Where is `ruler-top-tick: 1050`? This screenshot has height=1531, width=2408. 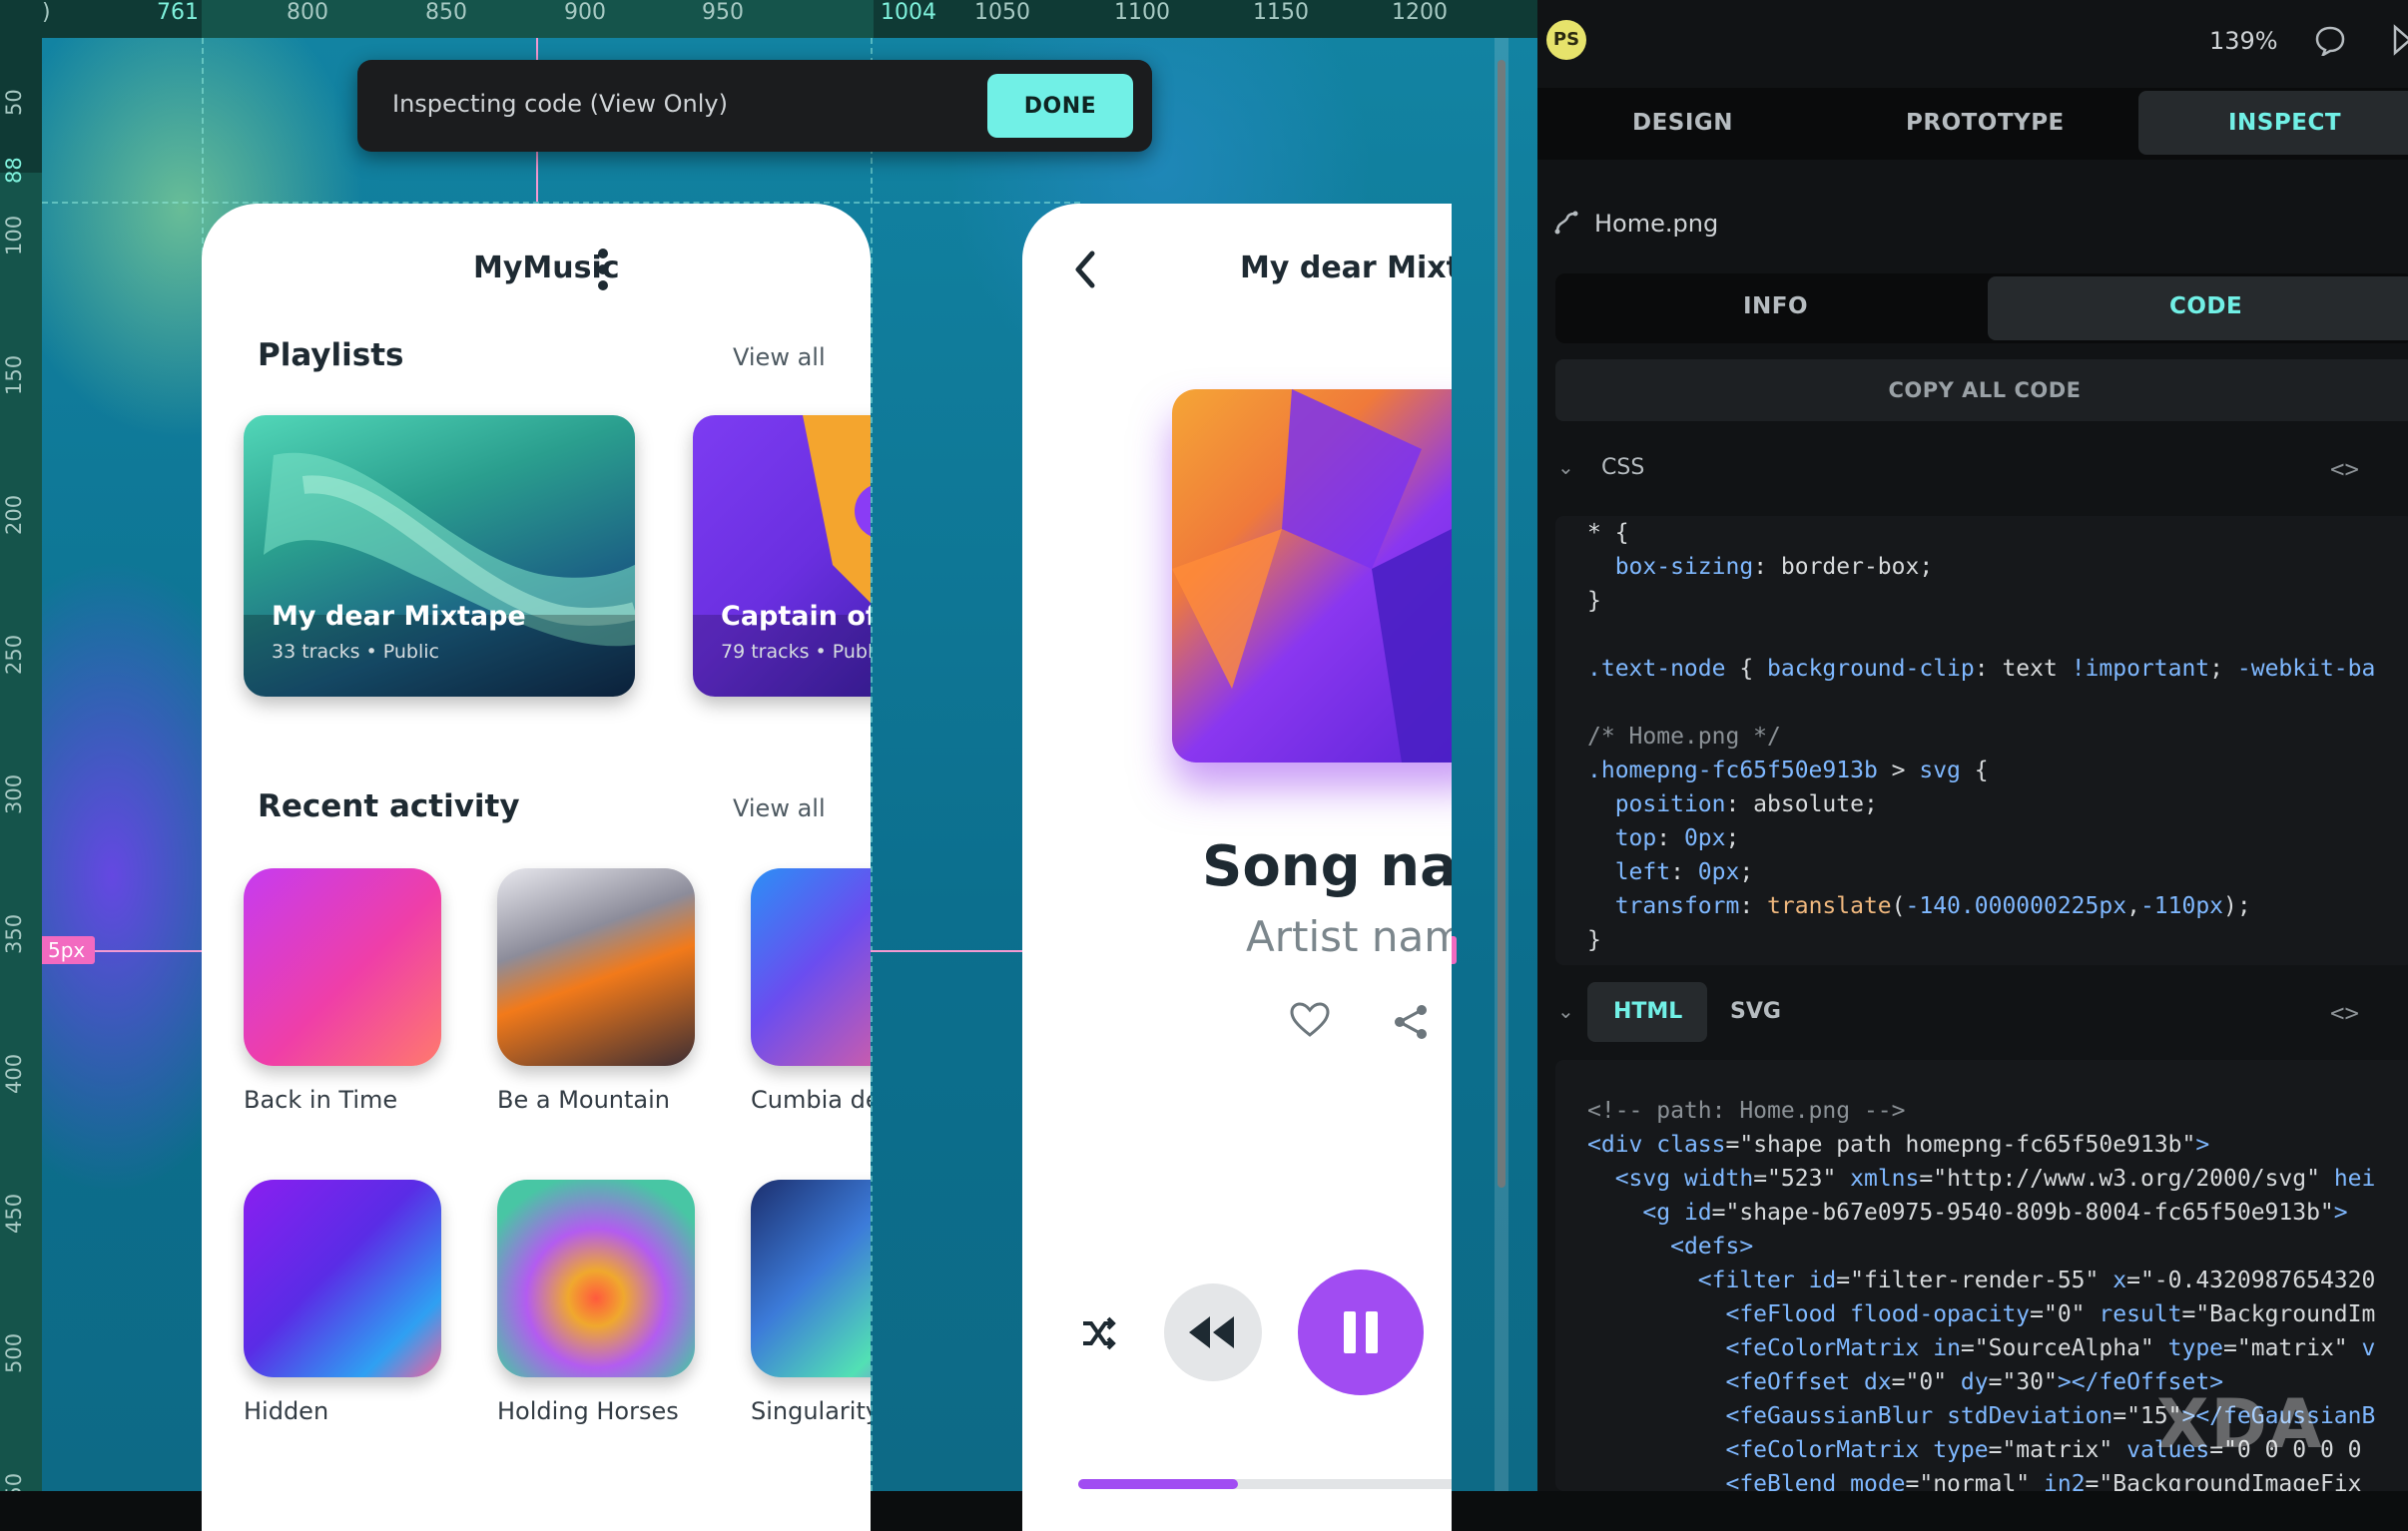
ruler-top-tick: 1050 is located at coordinates (1002, 12).